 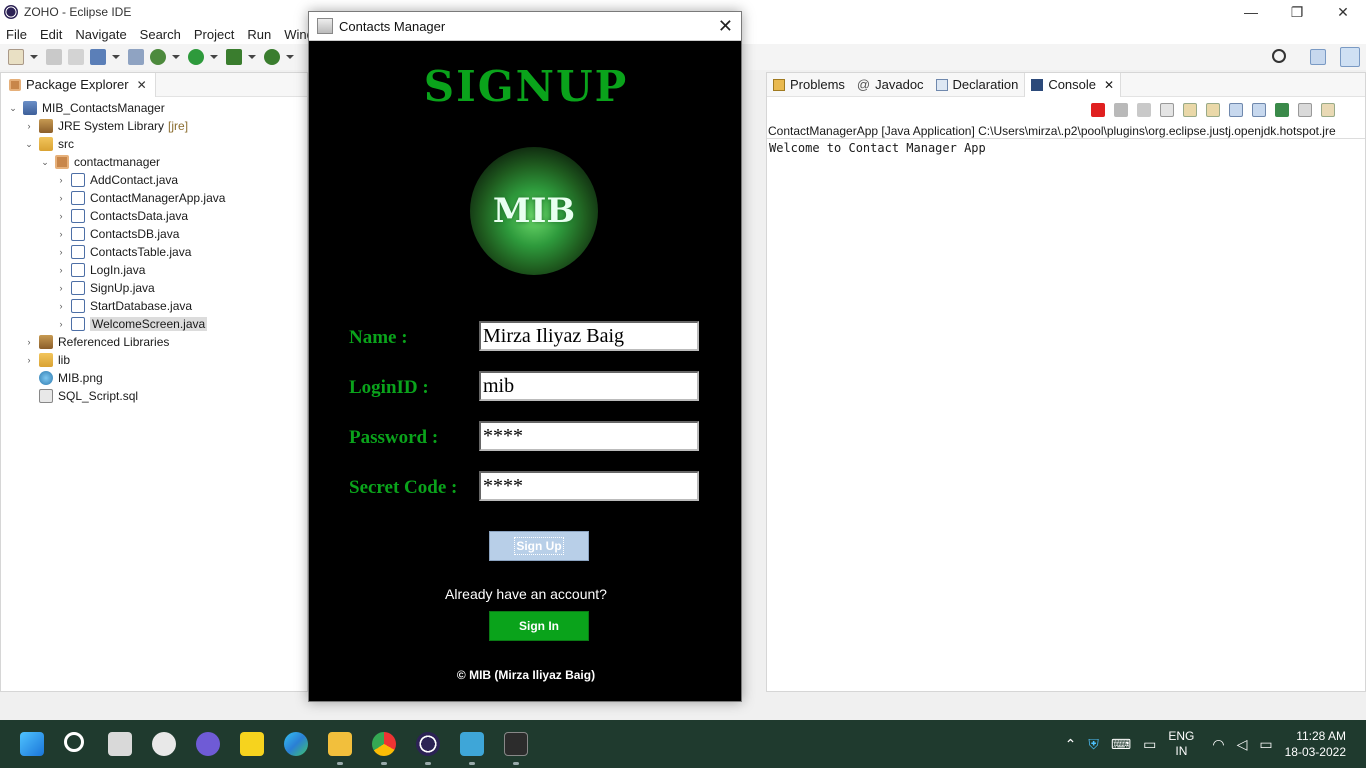 What do you see at coordinates (154, 234) in the screenshot?
I see `tree-item: › ContactsDB.java` at bounding box center [154, 234].